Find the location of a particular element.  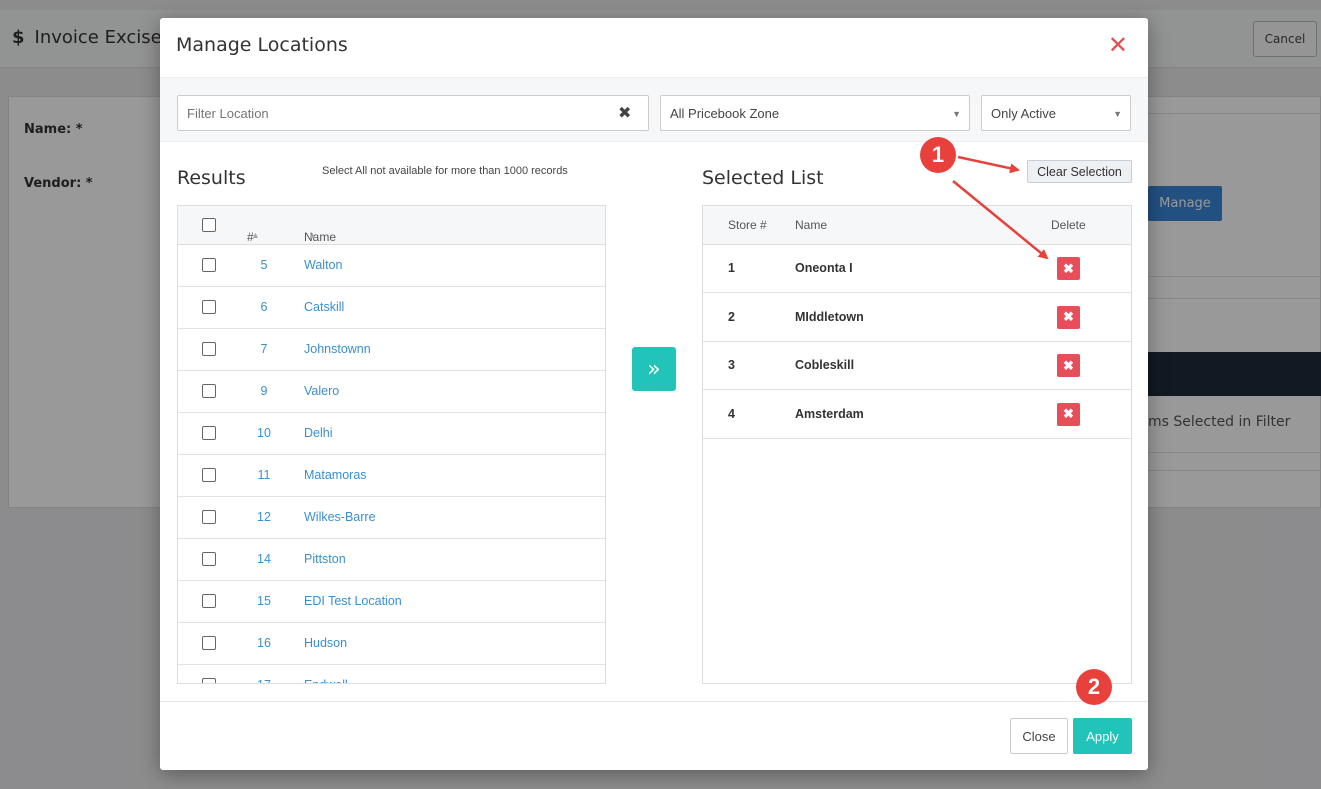

results-title: Results is located at coordinates (211, 178).